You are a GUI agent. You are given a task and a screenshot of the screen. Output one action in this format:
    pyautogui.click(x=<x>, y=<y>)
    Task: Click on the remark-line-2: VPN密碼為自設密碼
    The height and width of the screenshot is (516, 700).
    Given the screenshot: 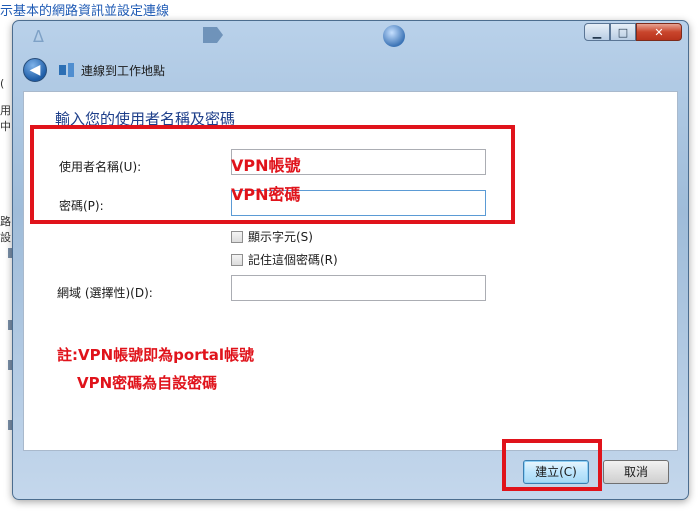 What is the action you would take?
    pyautogui.click(x=147, y=383)
    